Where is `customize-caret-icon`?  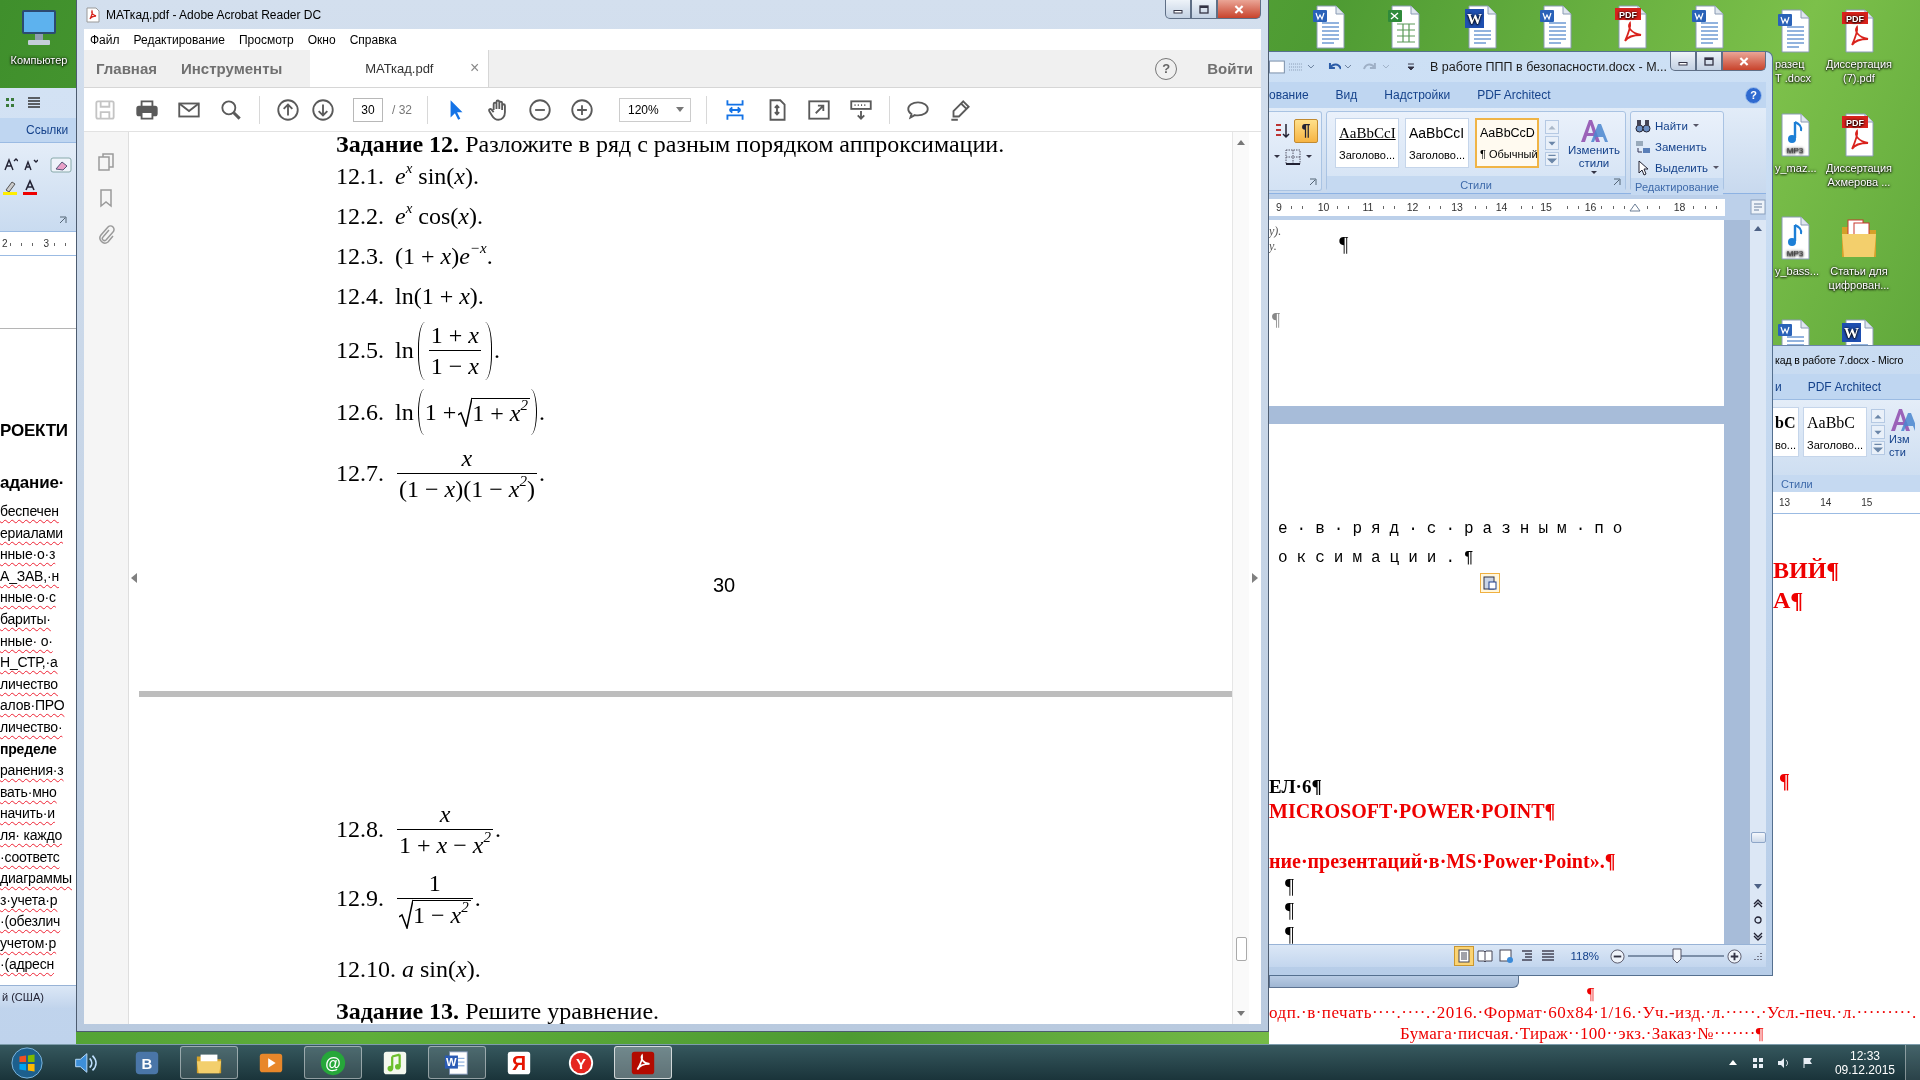
customize-caret-icon is located at coordinates (1411, 67).